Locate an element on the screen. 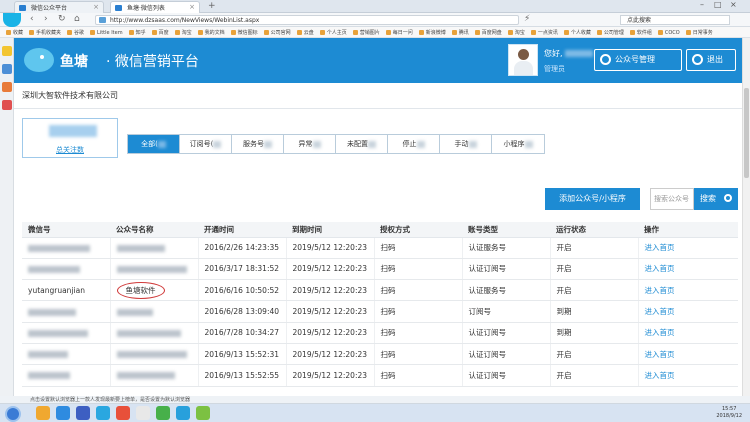 The width and height of the screenshot is (750, 422). filter-tab-1: 订阅号( is located at coordinates (206, 144).